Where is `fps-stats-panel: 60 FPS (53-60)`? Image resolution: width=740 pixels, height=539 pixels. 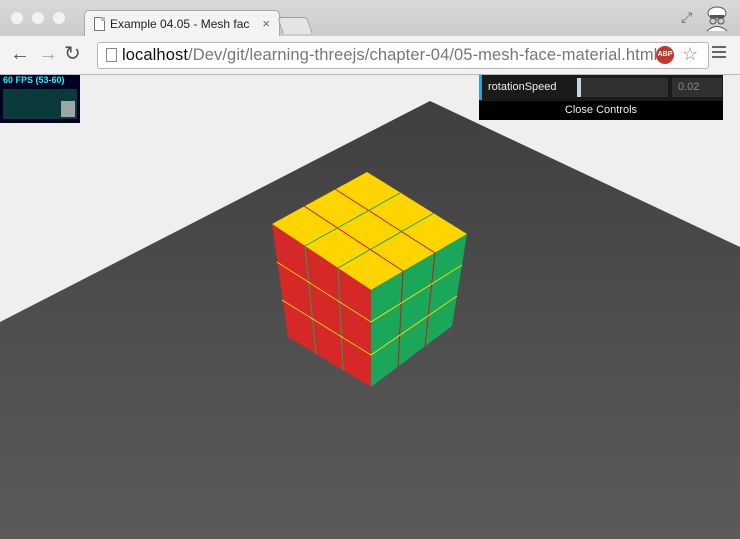 fps-stats-panel: 60 FPS (53-60) is located at coordinates (40, 99).